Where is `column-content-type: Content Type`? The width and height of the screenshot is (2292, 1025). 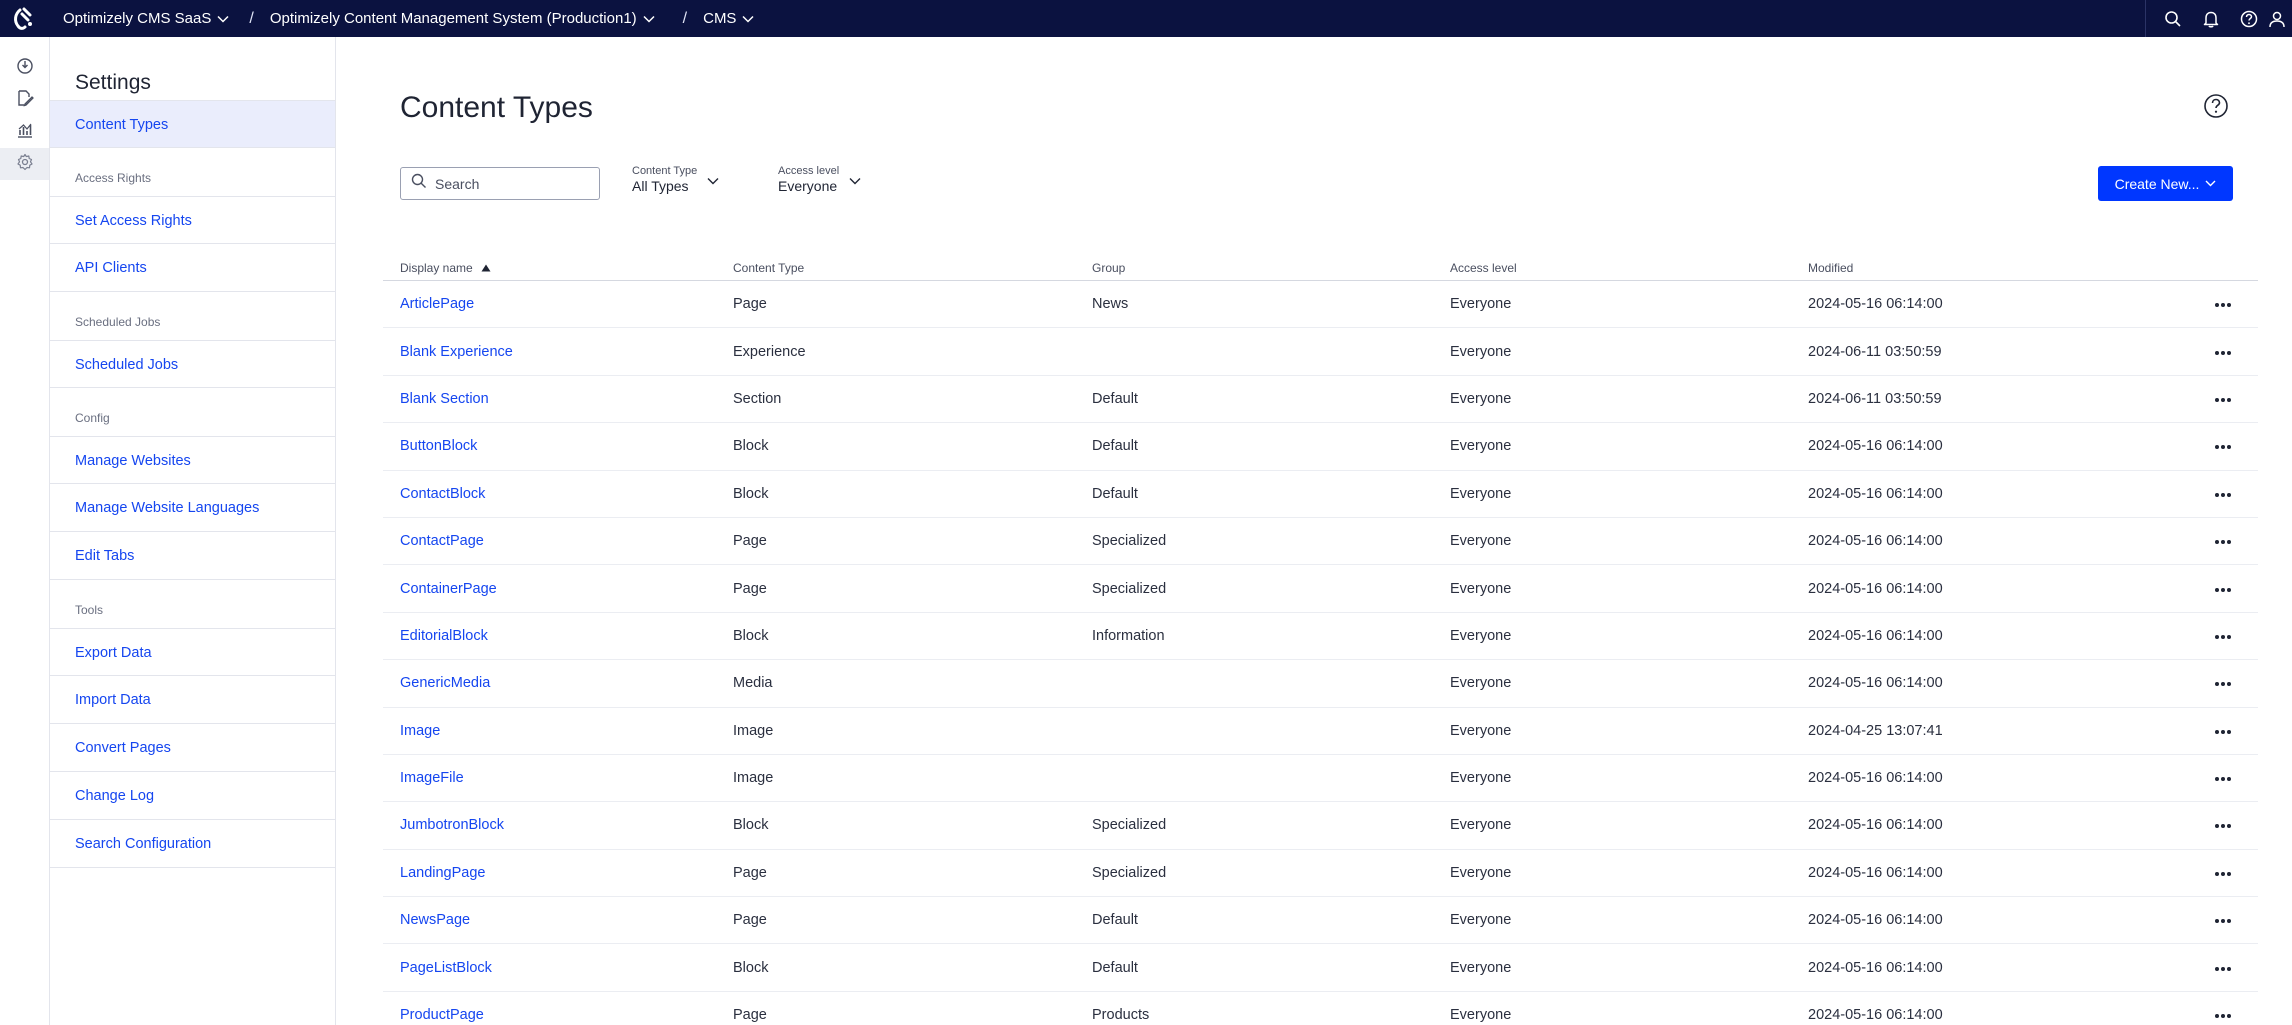
column-content-type: Content Type is located at coordinates (912, 268).